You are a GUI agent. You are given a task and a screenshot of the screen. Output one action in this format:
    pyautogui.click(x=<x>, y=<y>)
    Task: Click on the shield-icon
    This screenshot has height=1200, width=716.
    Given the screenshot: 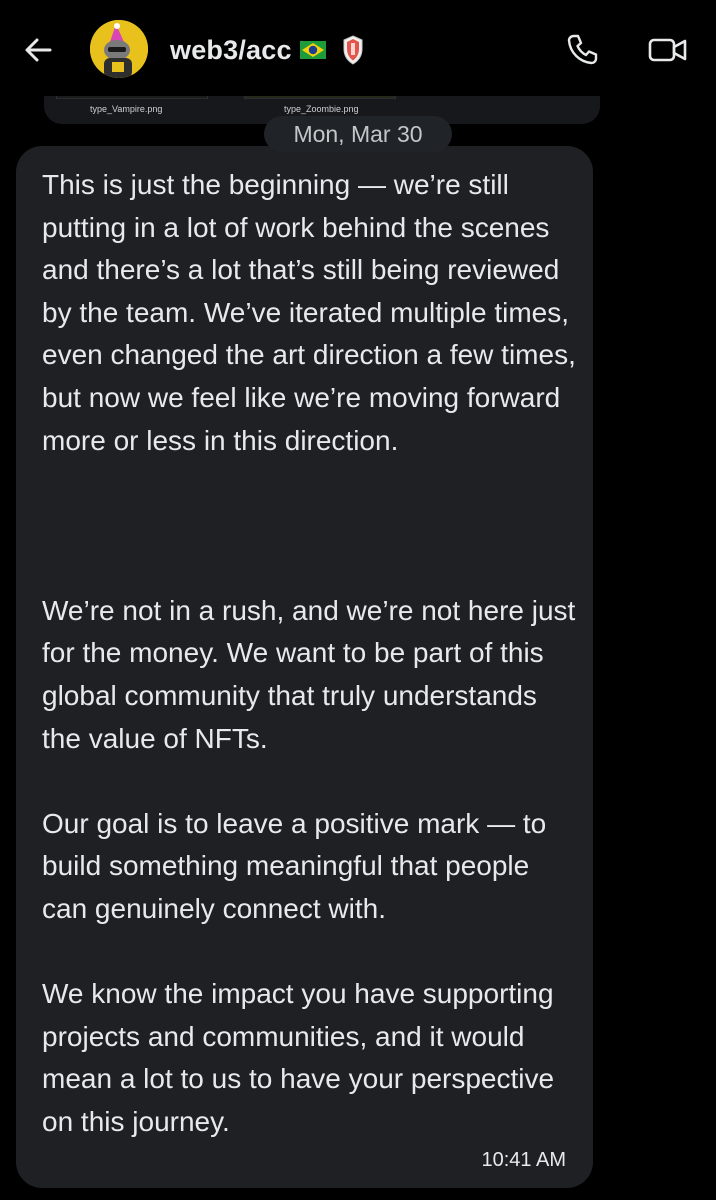 What is the action you would take?
    pyautogui.click(x=353, y=50)
    